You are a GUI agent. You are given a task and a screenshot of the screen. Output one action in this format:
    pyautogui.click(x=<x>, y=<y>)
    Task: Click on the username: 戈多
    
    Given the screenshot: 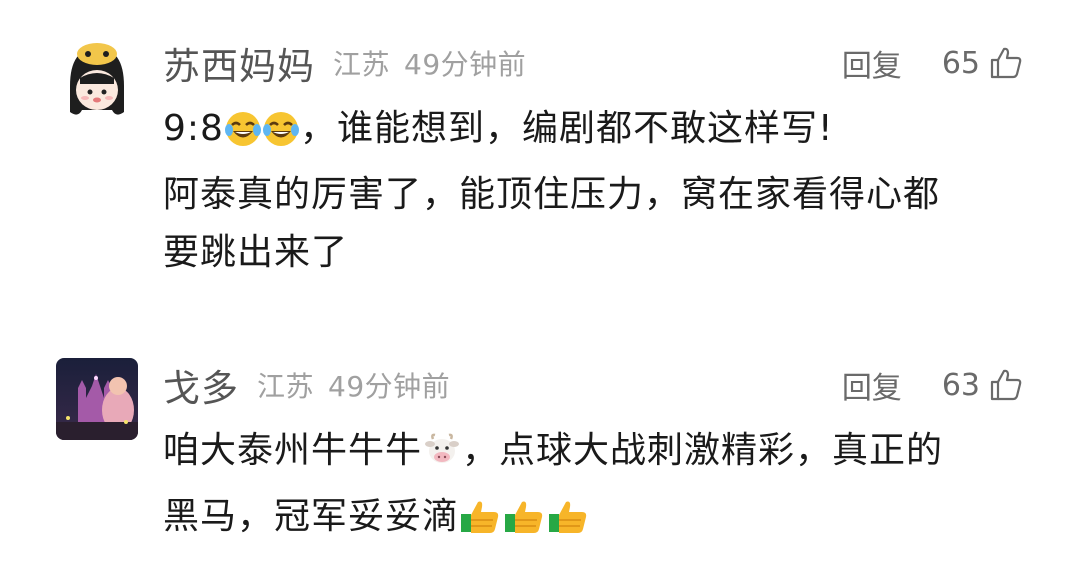 What is the action you would take?
    pyautogui.click(x=201, y=385)
    